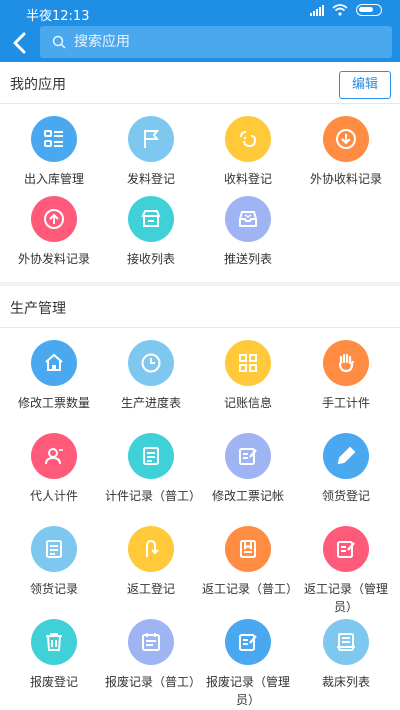 The height and width of the screenshot is (710, 400). What do you see at coordinates (54, 139) in the screenshot?
I see `list-icon` at bounding box center [54, 139].